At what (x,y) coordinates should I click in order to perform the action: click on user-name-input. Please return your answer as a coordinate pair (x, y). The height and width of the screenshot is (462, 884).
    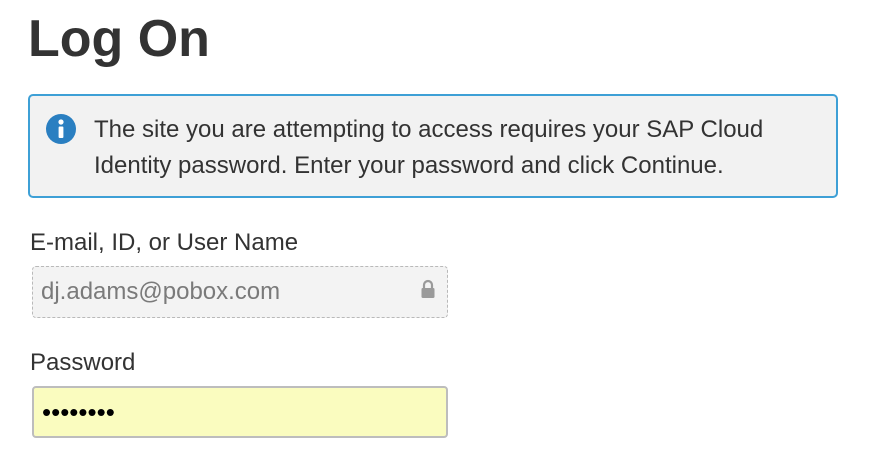
    Looking at the image, I should click on (240, 292).